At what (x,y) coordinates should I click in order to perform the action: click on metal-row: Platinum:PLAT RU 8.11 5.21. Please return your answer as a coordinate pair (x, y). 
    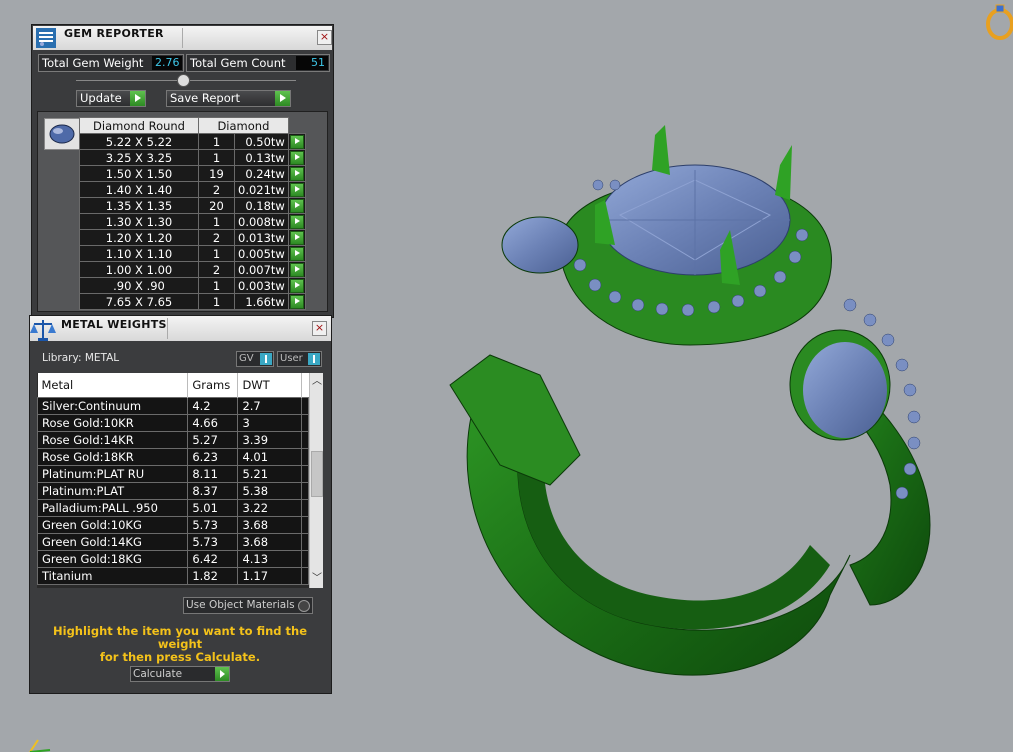
    Looking at the image, I should click on (173, 474).